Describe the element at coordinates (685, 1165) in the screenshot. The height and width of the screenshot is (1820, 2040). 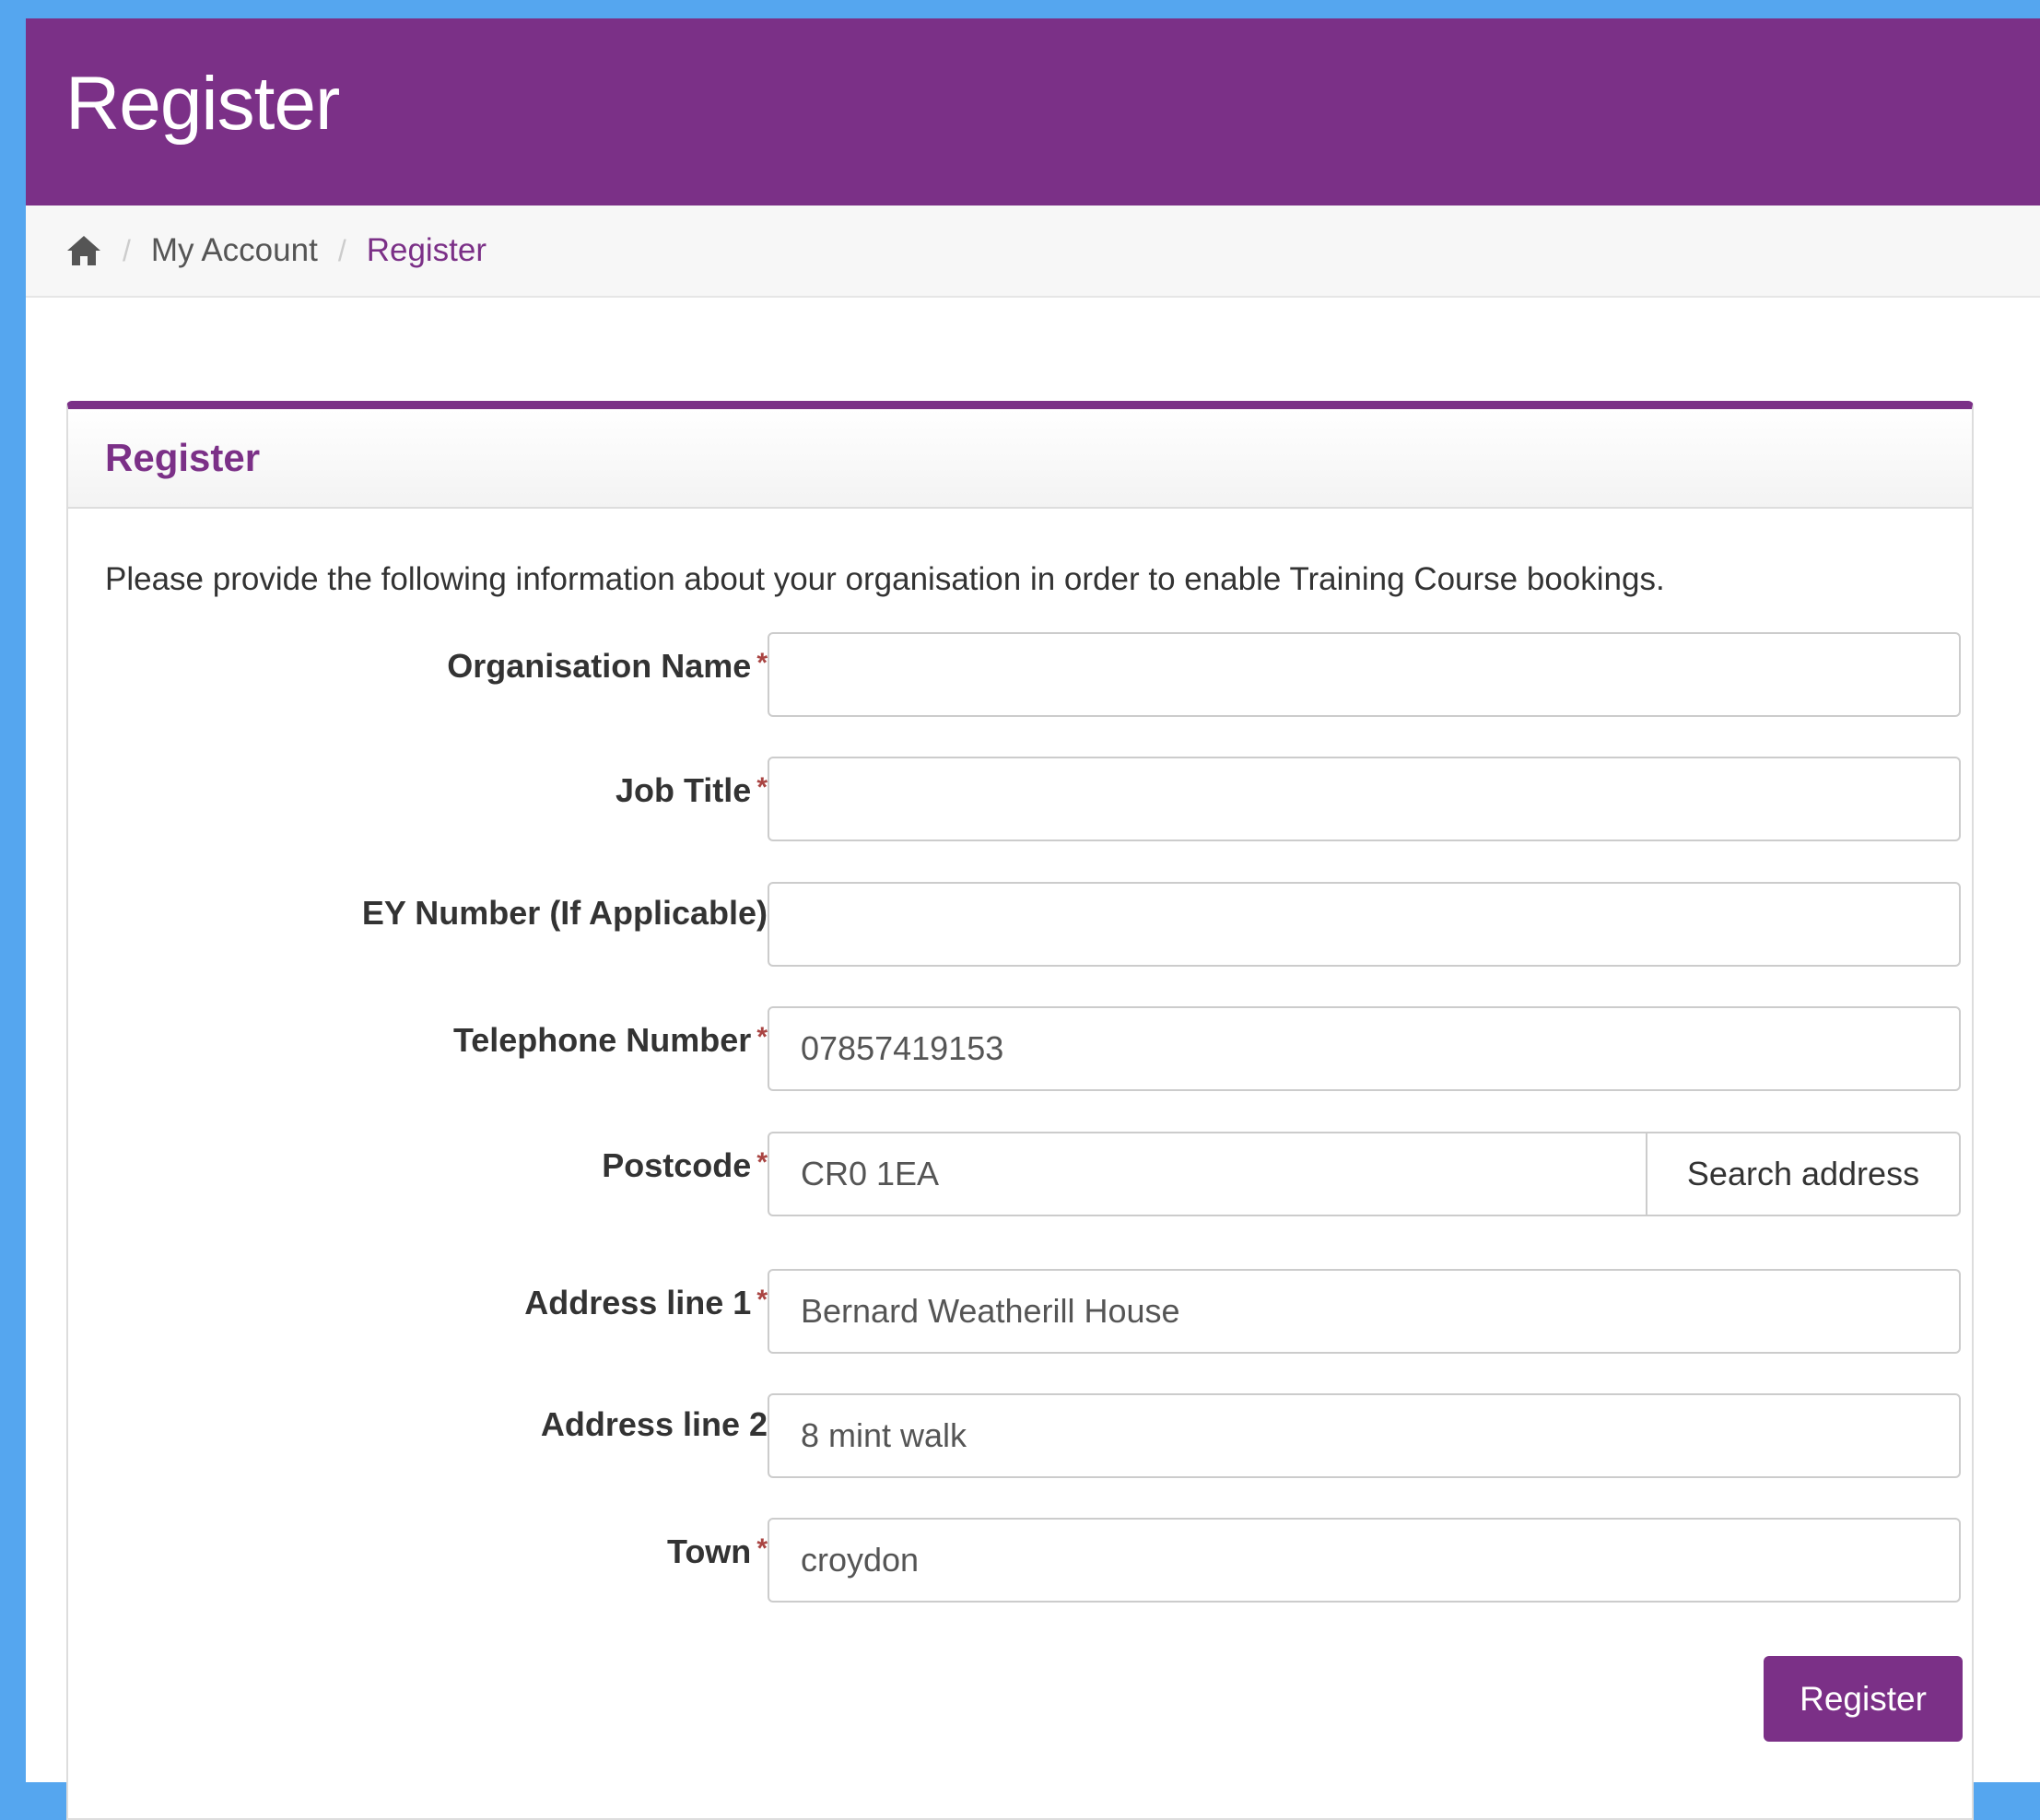
I see `postcode-label: Postcode *` at that location.